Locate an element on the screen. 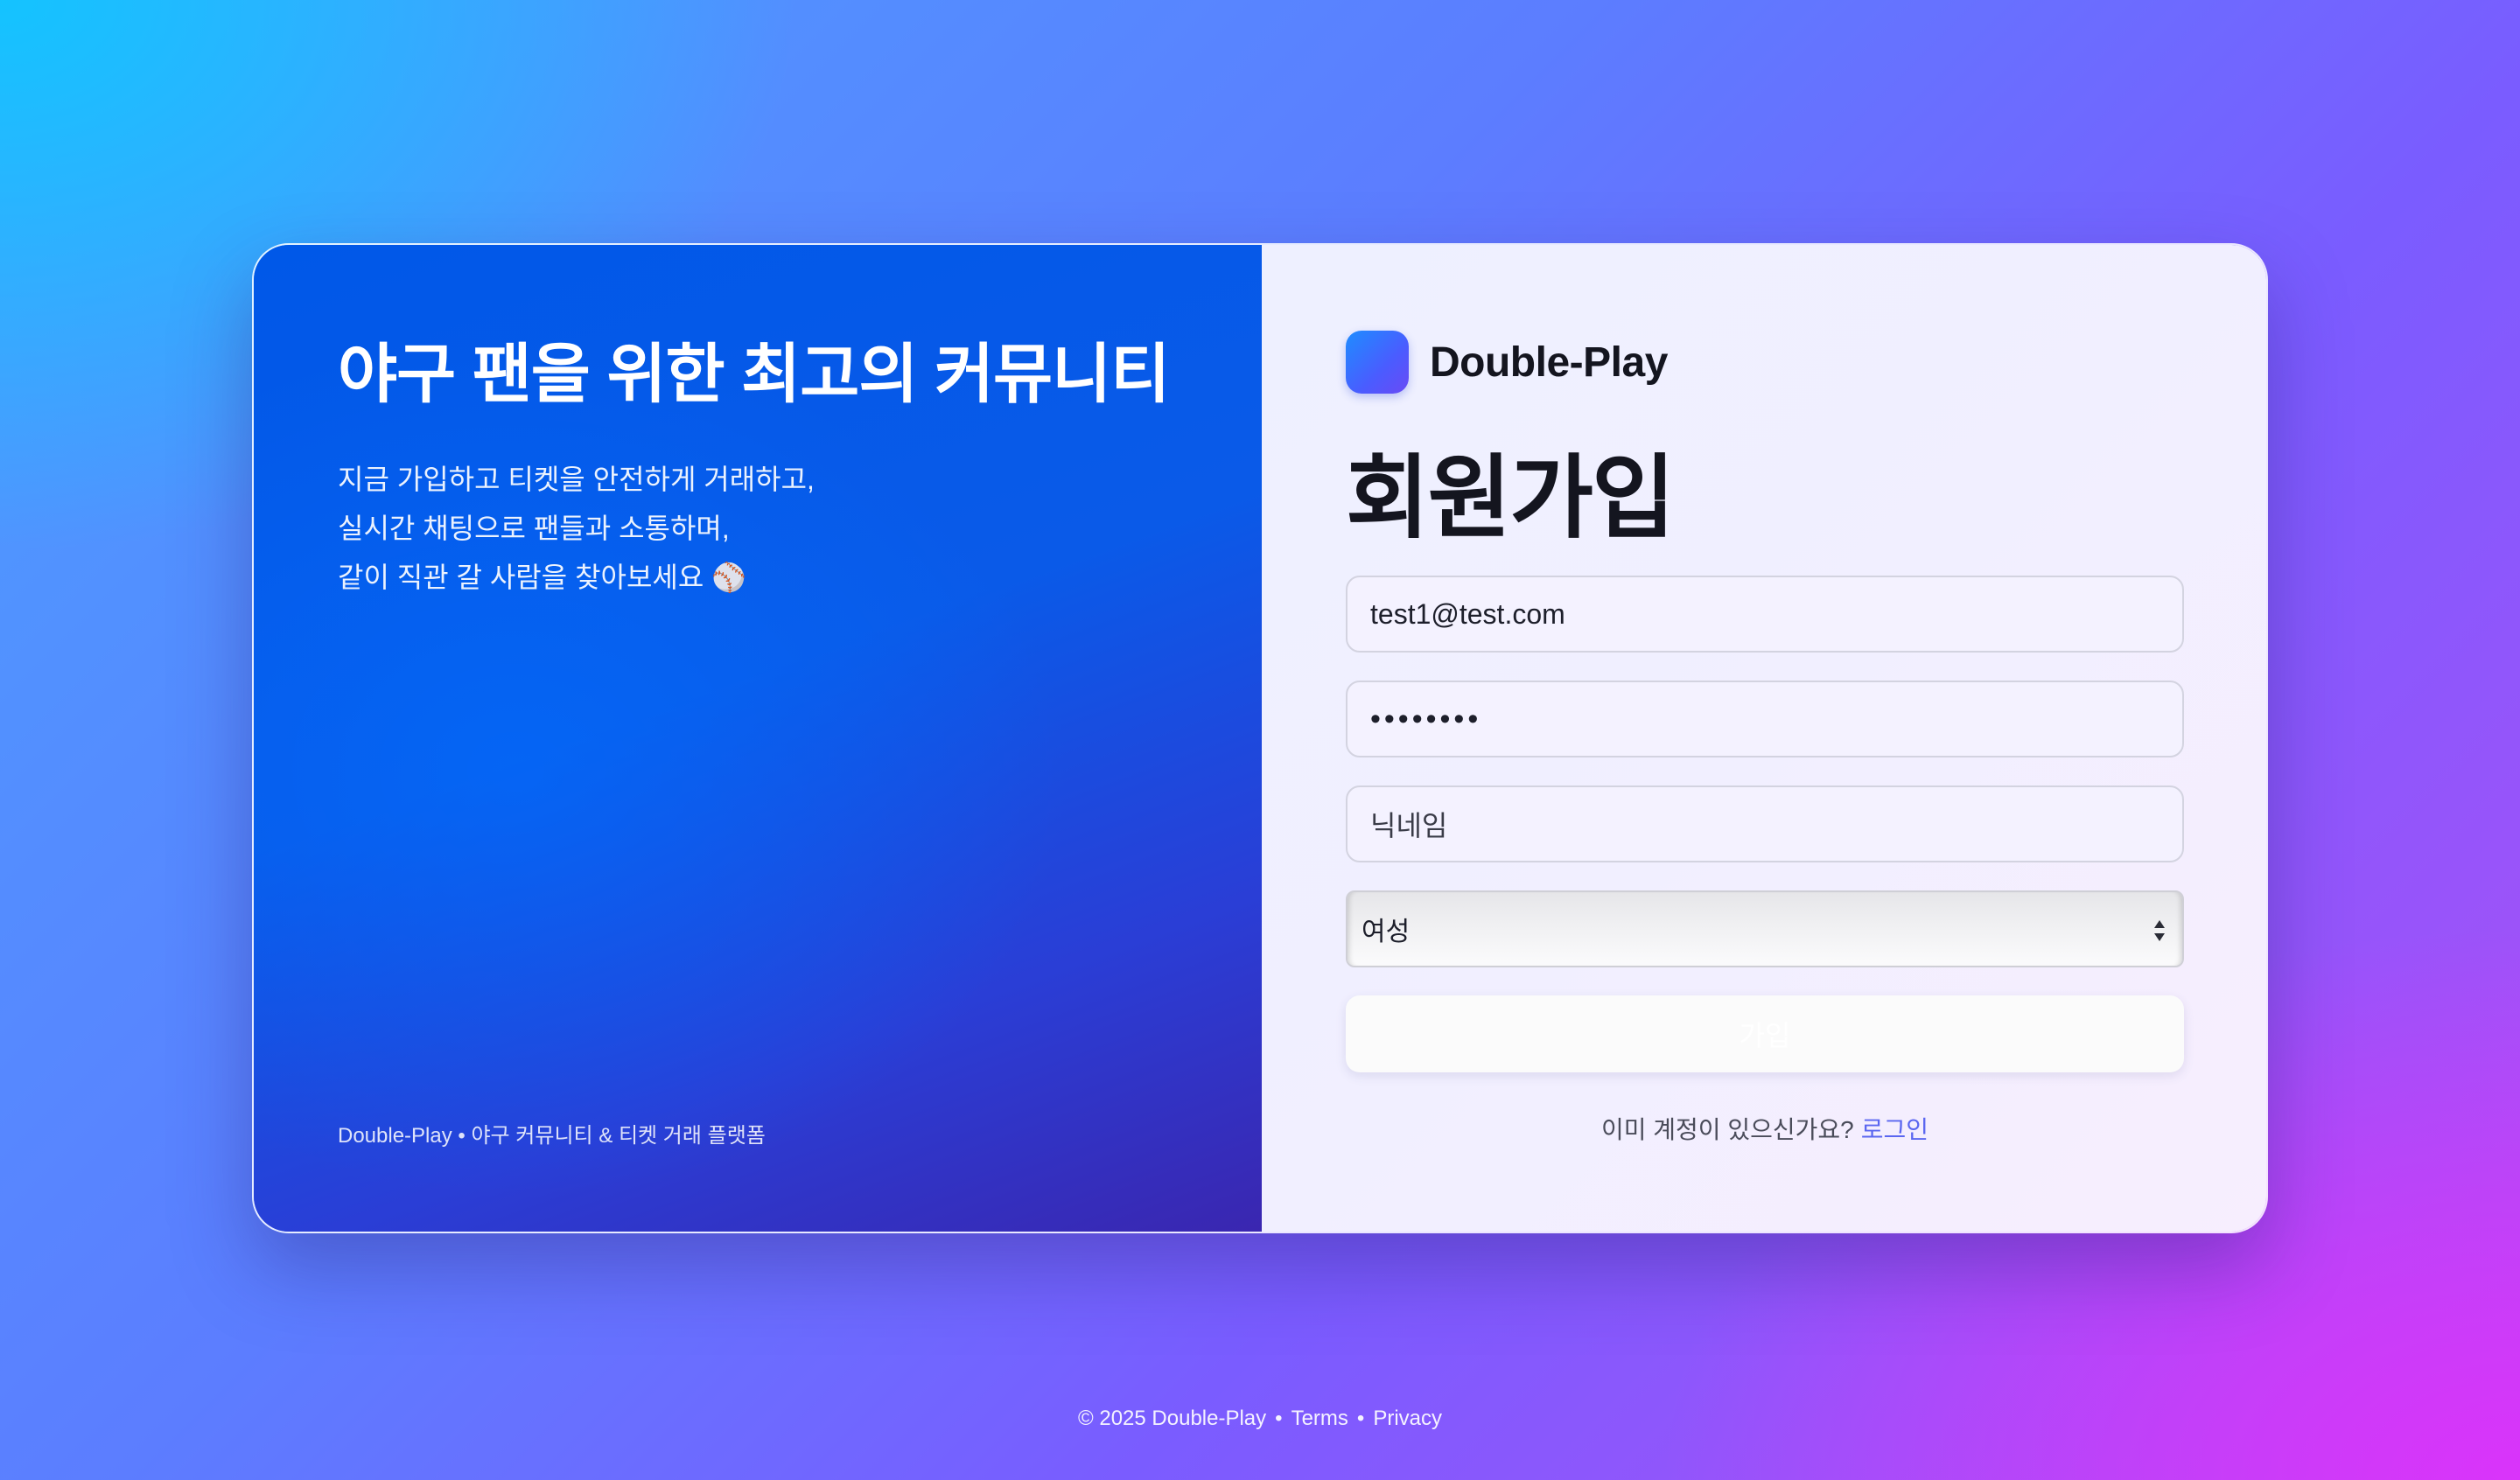  page-footer: © 2025 Double-Play • Terms • Privacy is located at coordinates (1260, 1419).